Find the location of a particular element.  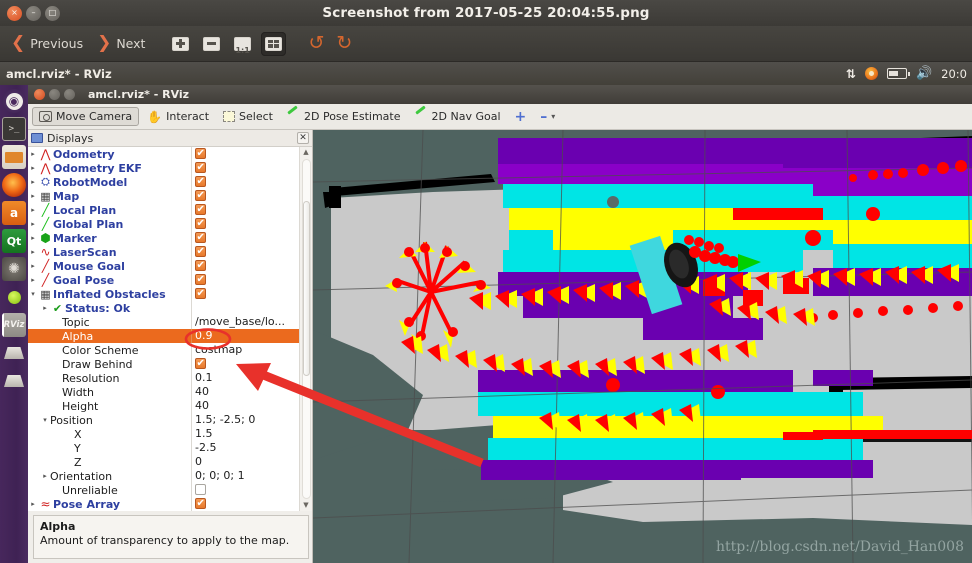

display-item-inflated-obstacles: ▾ ▦ Inflated Obstacles is located at coordinates (163, 294).